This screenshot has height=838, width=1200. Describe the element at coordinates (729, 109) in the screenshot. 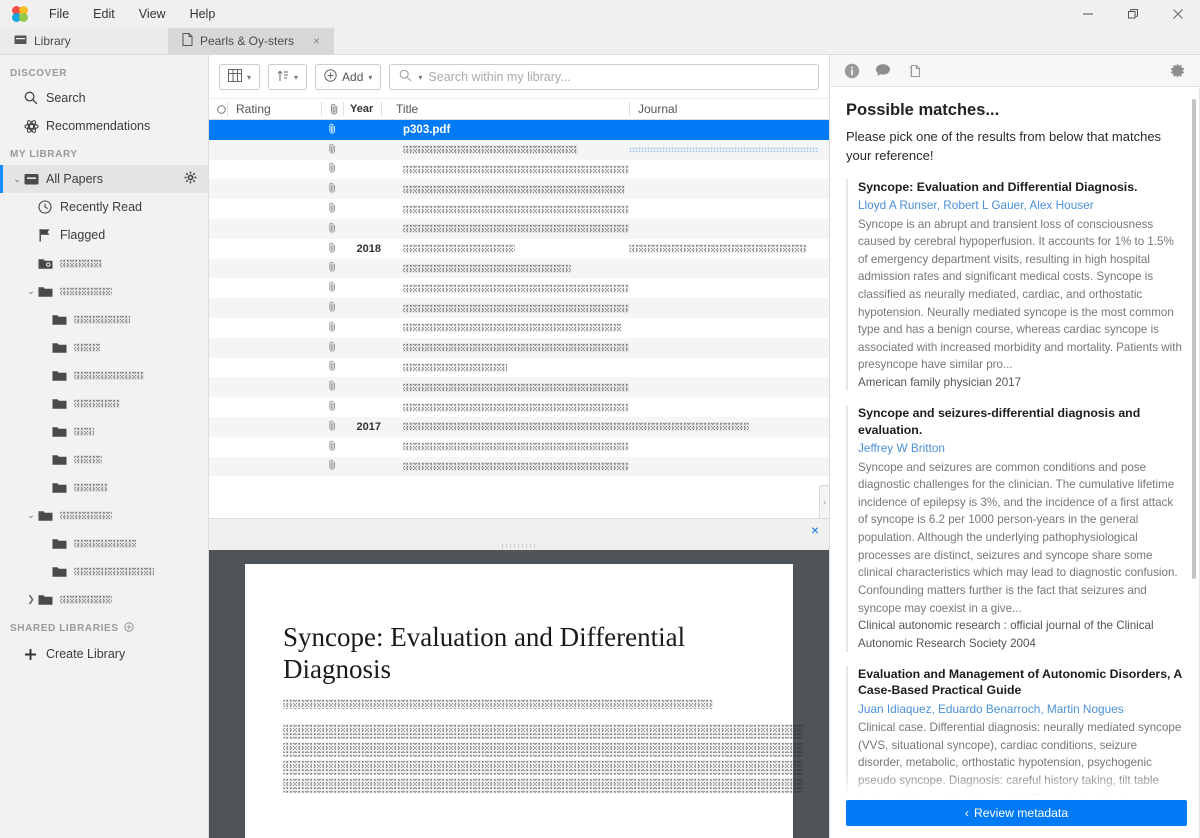

I see `column-header-journal: Journal` at that location.